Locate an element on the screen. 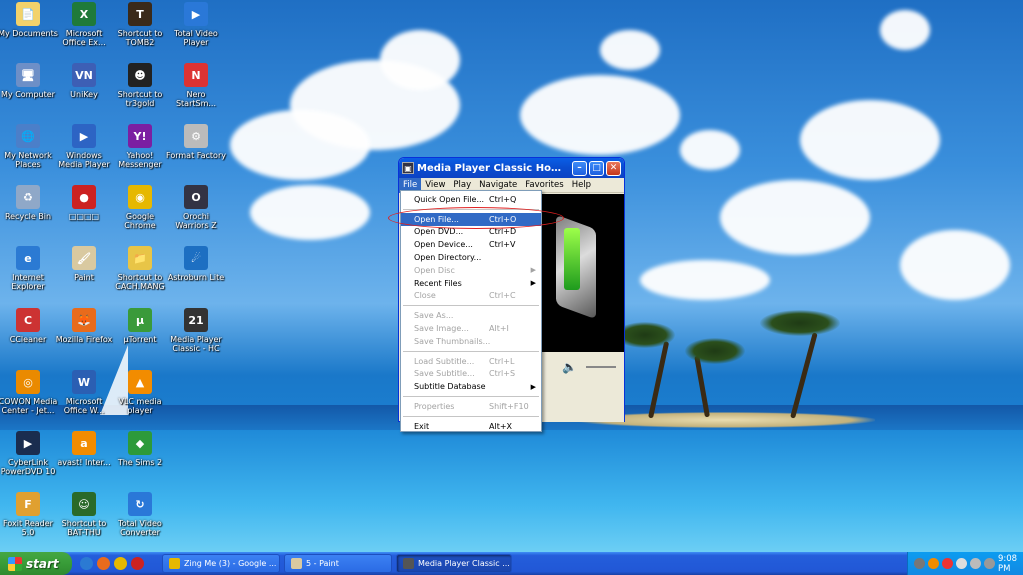 The height and width of the screenshot is (575, 1023). desktop-icon: O Orochi Warriors Z is located at coordinates (196, 207).